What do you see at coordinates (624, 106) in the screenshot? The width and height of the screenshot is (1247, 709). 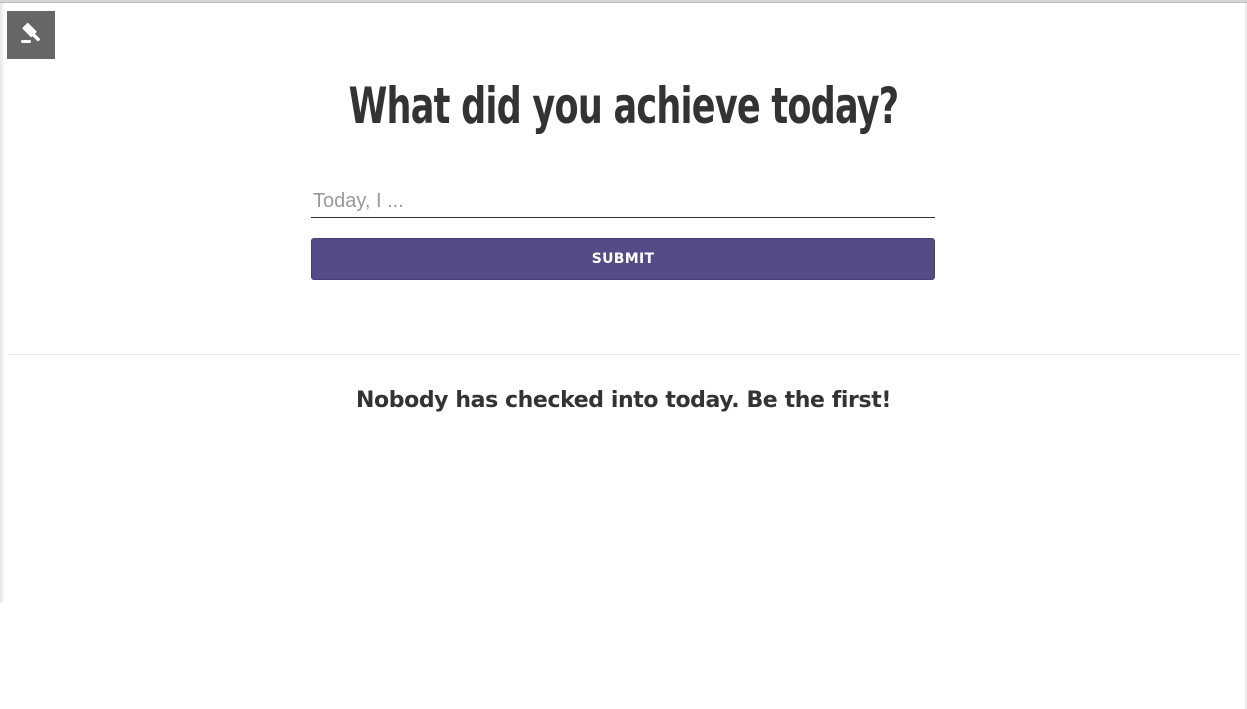 I see `page-title: What did you achieve today?` at bounding box center [624, 106].